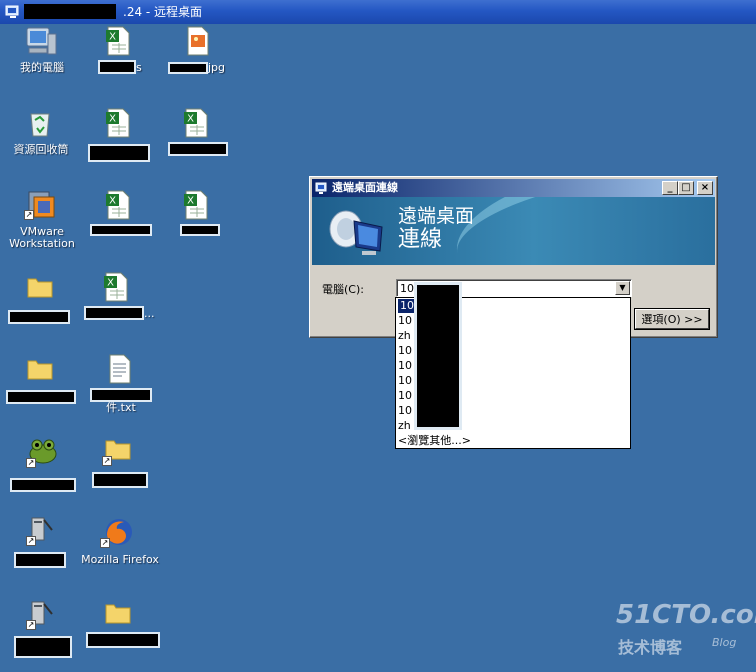 The width and height of the screenshot is (756, 672). Describe the element at coordinates (198, 41) in the screenshot. I see `image-file-icon` at that location.